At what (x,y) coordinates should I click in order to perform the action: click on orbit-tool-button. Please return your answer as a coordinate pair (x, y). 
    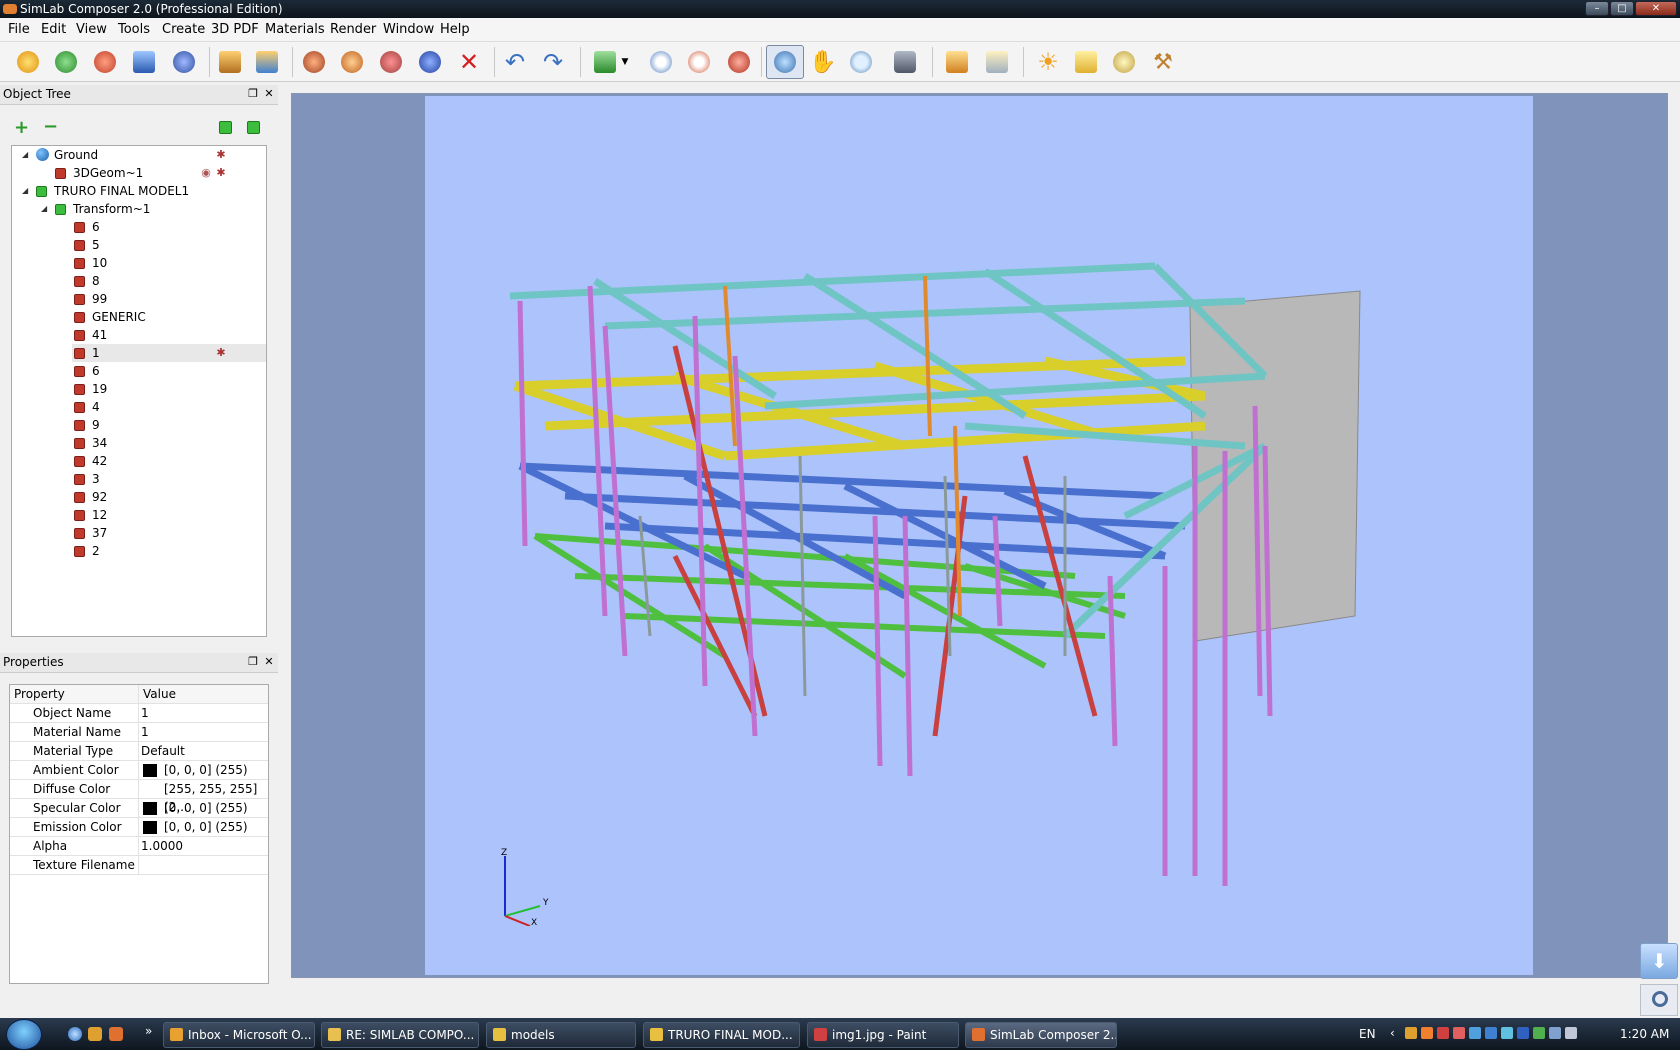
    Looking at the image, I should click on (66, 62).